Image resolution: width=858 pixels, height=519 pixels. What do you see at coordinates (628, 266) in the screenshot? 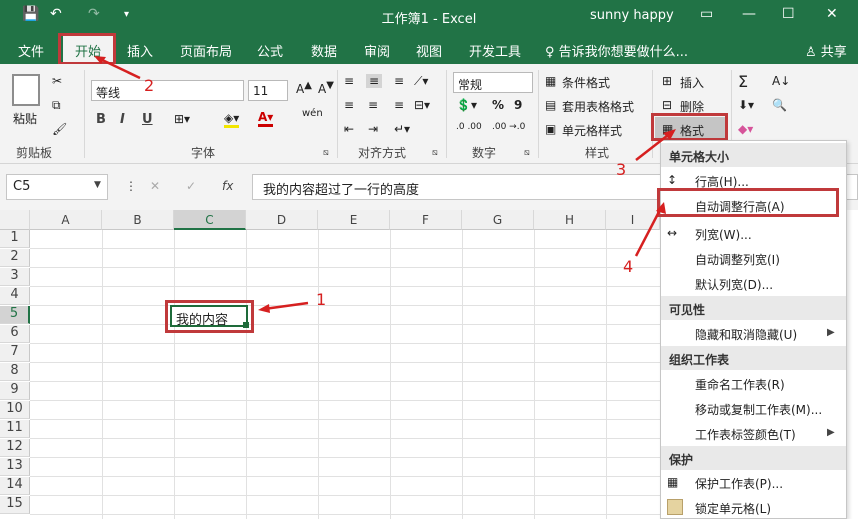
I see `annotation-label-4: 4` at bounding box center [628, 266].